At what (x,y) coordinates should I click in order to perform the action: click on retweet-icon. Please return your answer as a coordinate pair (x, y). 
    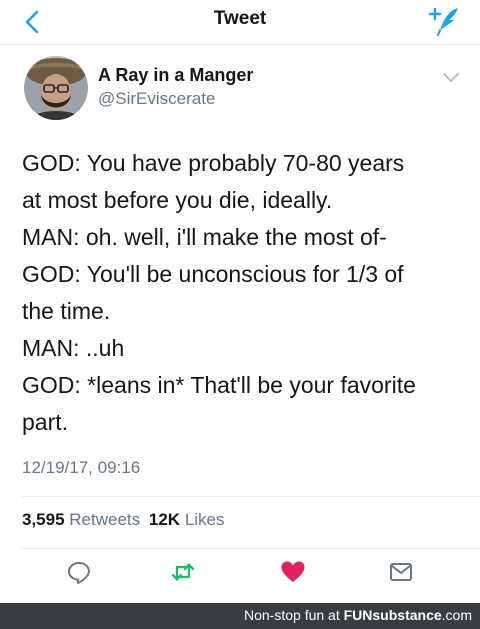
    Looking at the image, I should click on (183, 572).